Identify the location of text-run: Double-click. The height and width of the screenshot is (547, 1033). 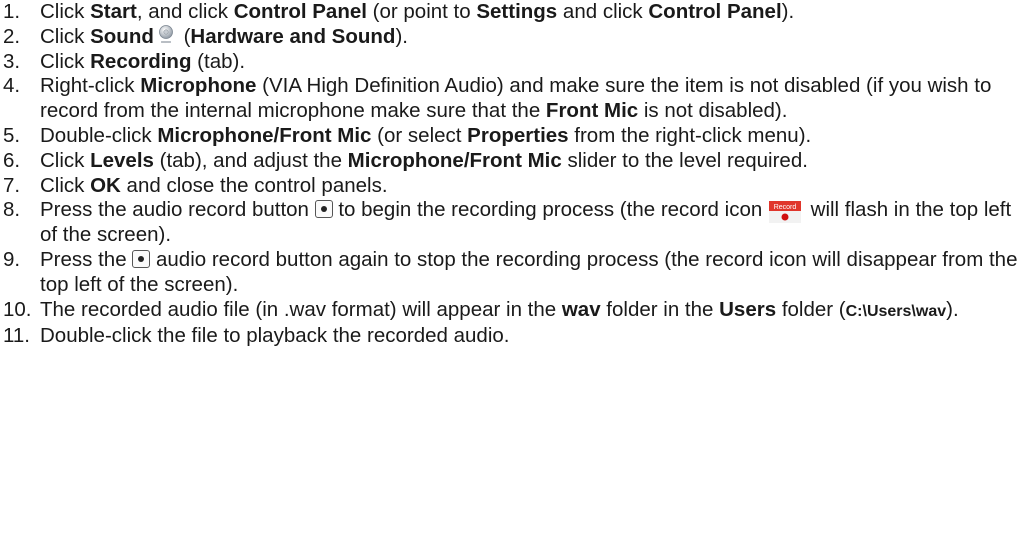
(99, 135).